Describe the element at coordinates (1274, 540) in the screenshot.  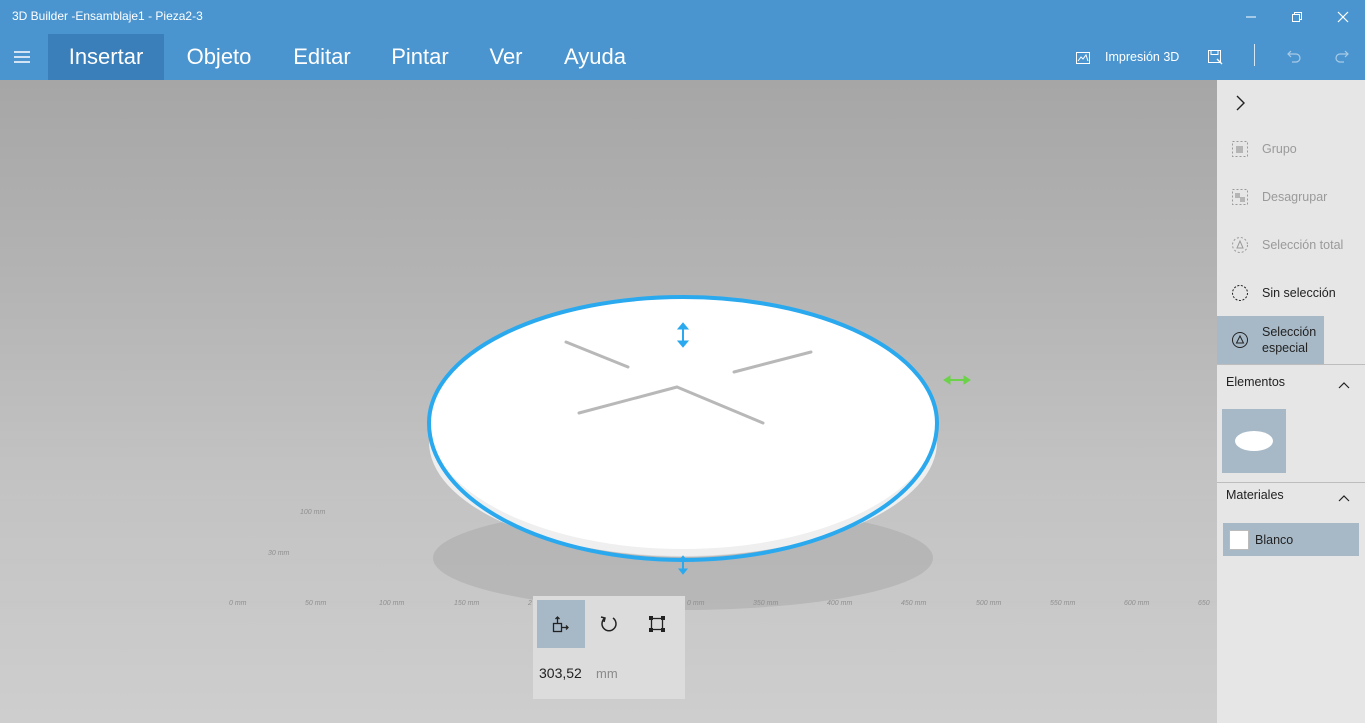
I see `material-label: Blanco` at that location.